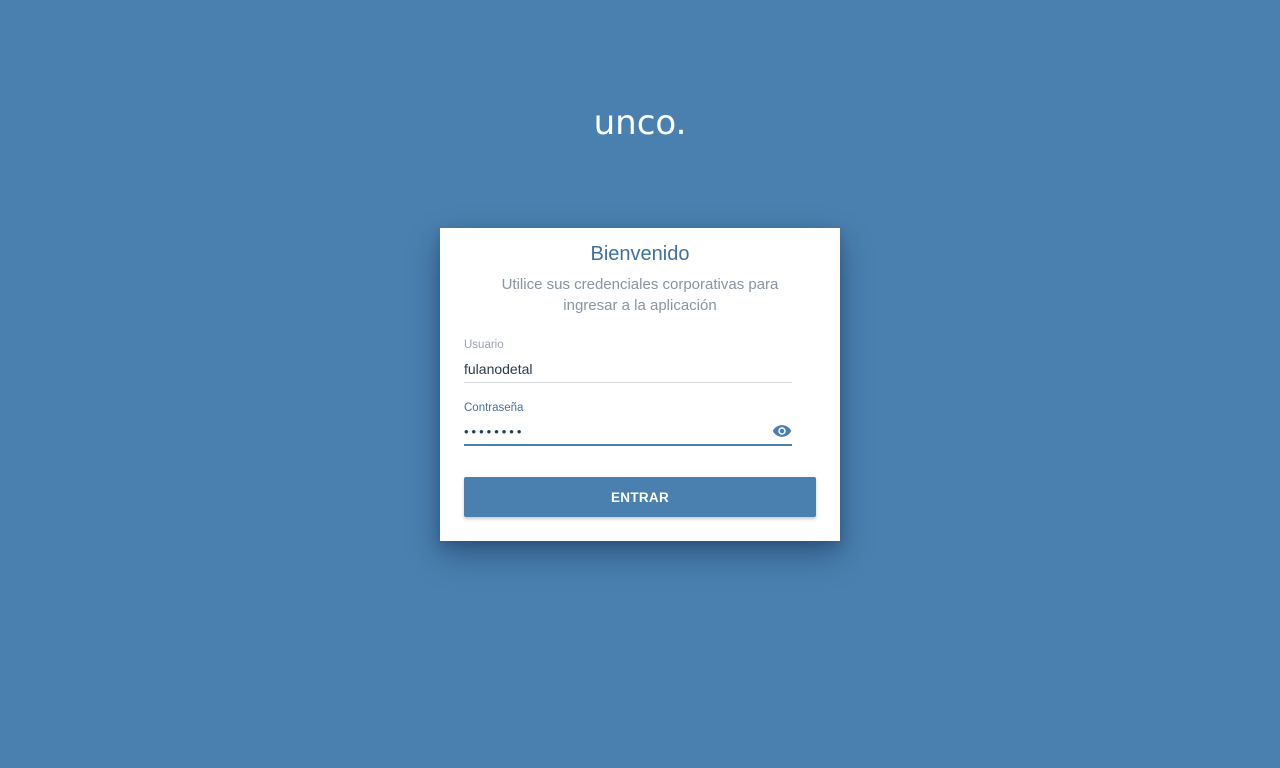 This screenshot has height=768, width=1280. Describe the element at coordinates (484, 345) in the screenshot. I see `username-label: Usuario` at that location.